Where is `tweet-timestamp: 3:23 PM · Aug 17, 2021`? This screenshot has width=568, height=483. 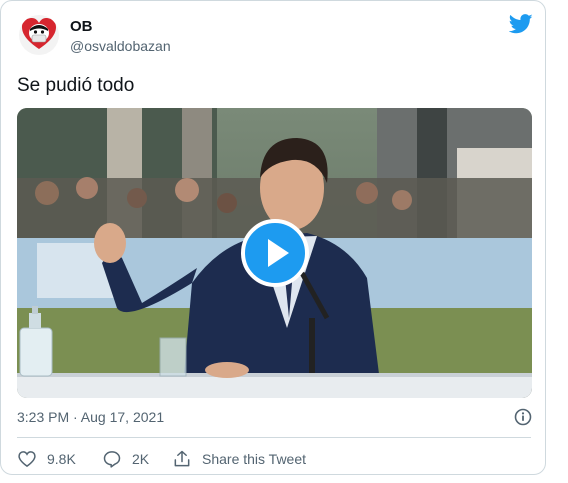 tweet-timestamp: 3:23 PM · Aug 17, 2021 is located at coordinates (90, 417).